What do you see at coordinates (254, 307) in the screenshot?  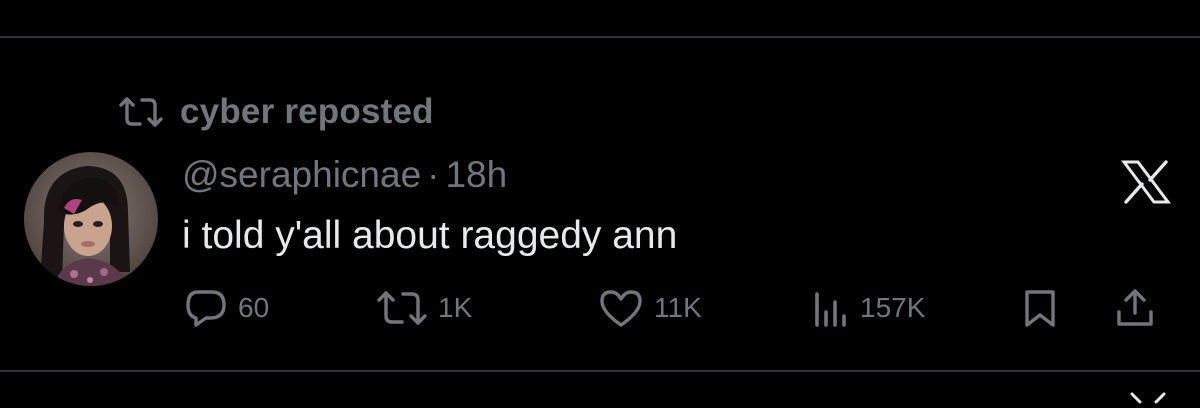 I see `reply-count: 60` at bounding box center [254, 307].